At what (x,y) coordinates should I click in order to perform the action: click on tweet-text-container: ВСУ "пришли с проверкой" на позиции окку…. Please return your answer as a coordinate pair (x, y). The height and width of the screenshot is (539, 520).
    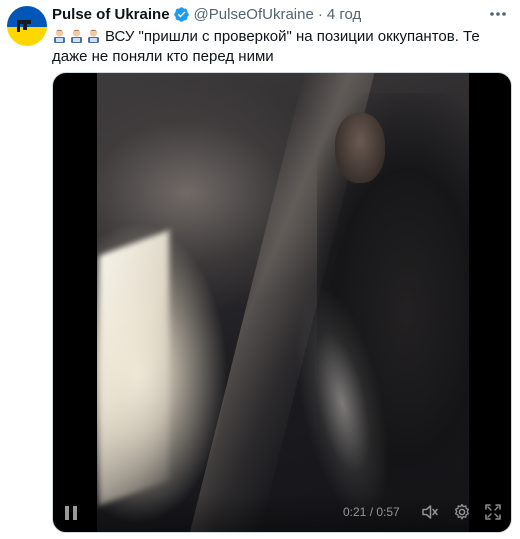
    Looking at the image, I should click on (282, 47).